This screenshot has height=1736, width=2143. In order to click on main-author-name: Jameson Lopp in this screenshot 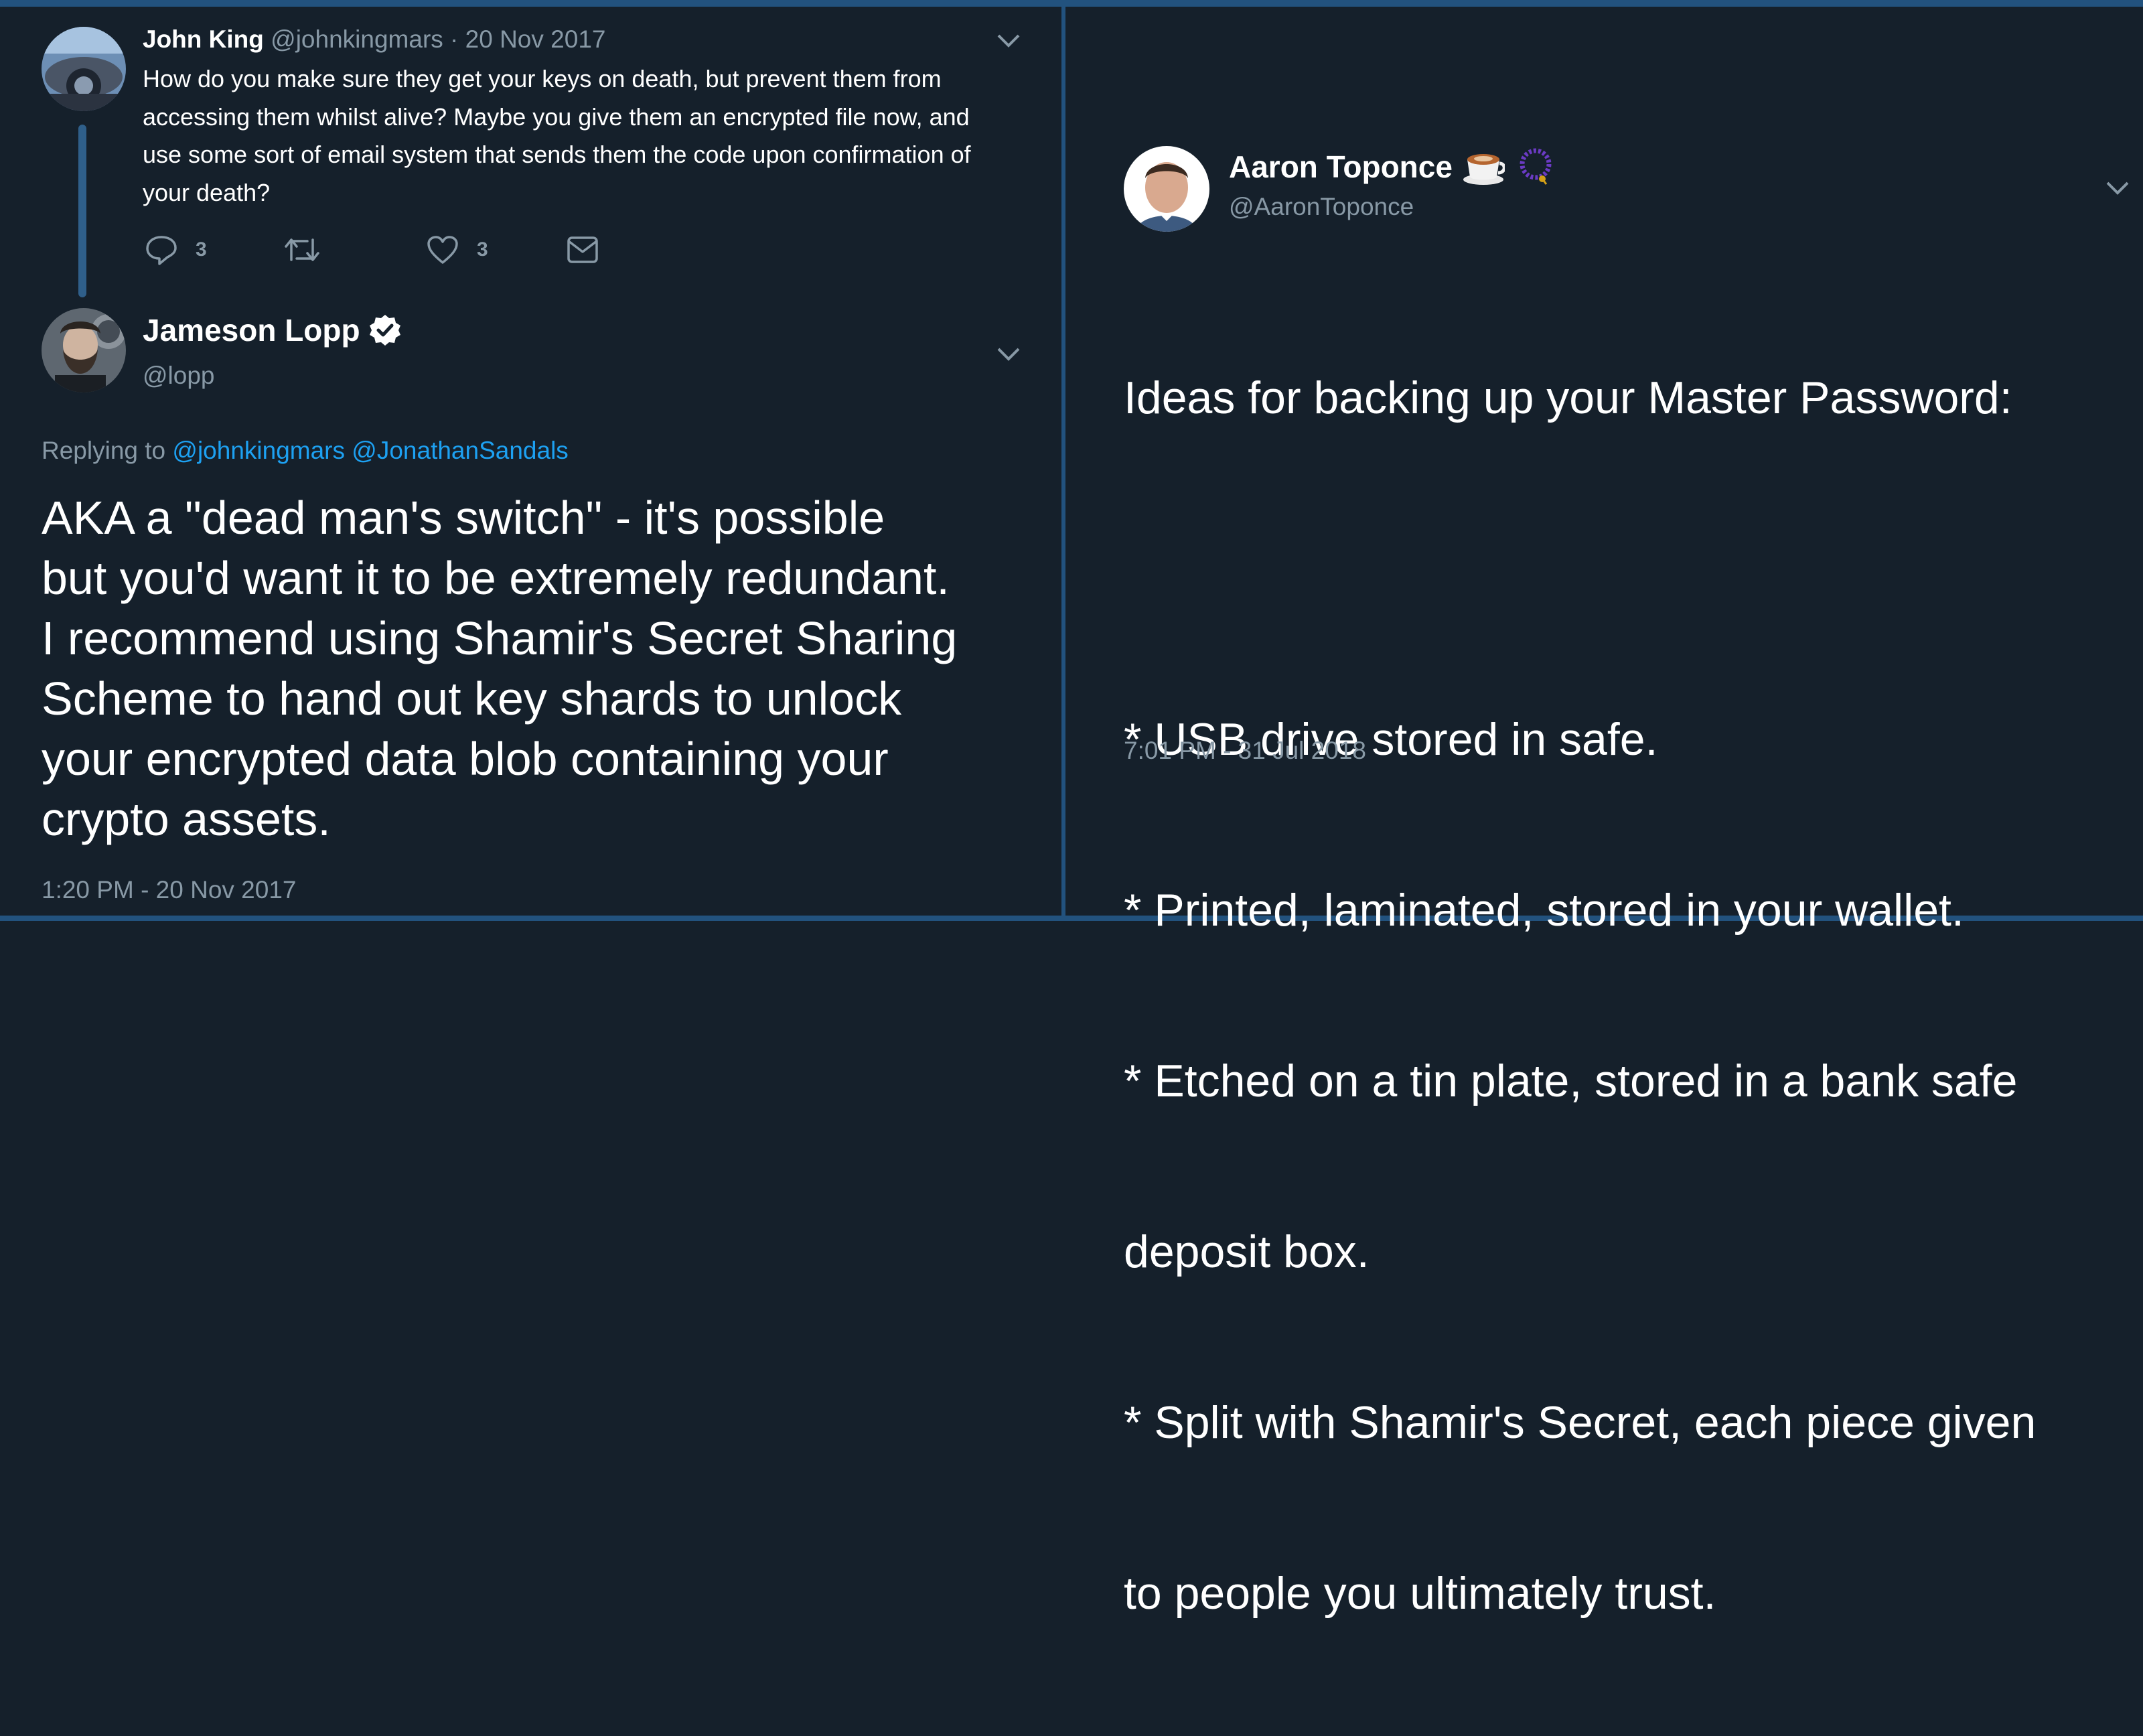, I will do `click(251, 330)`.